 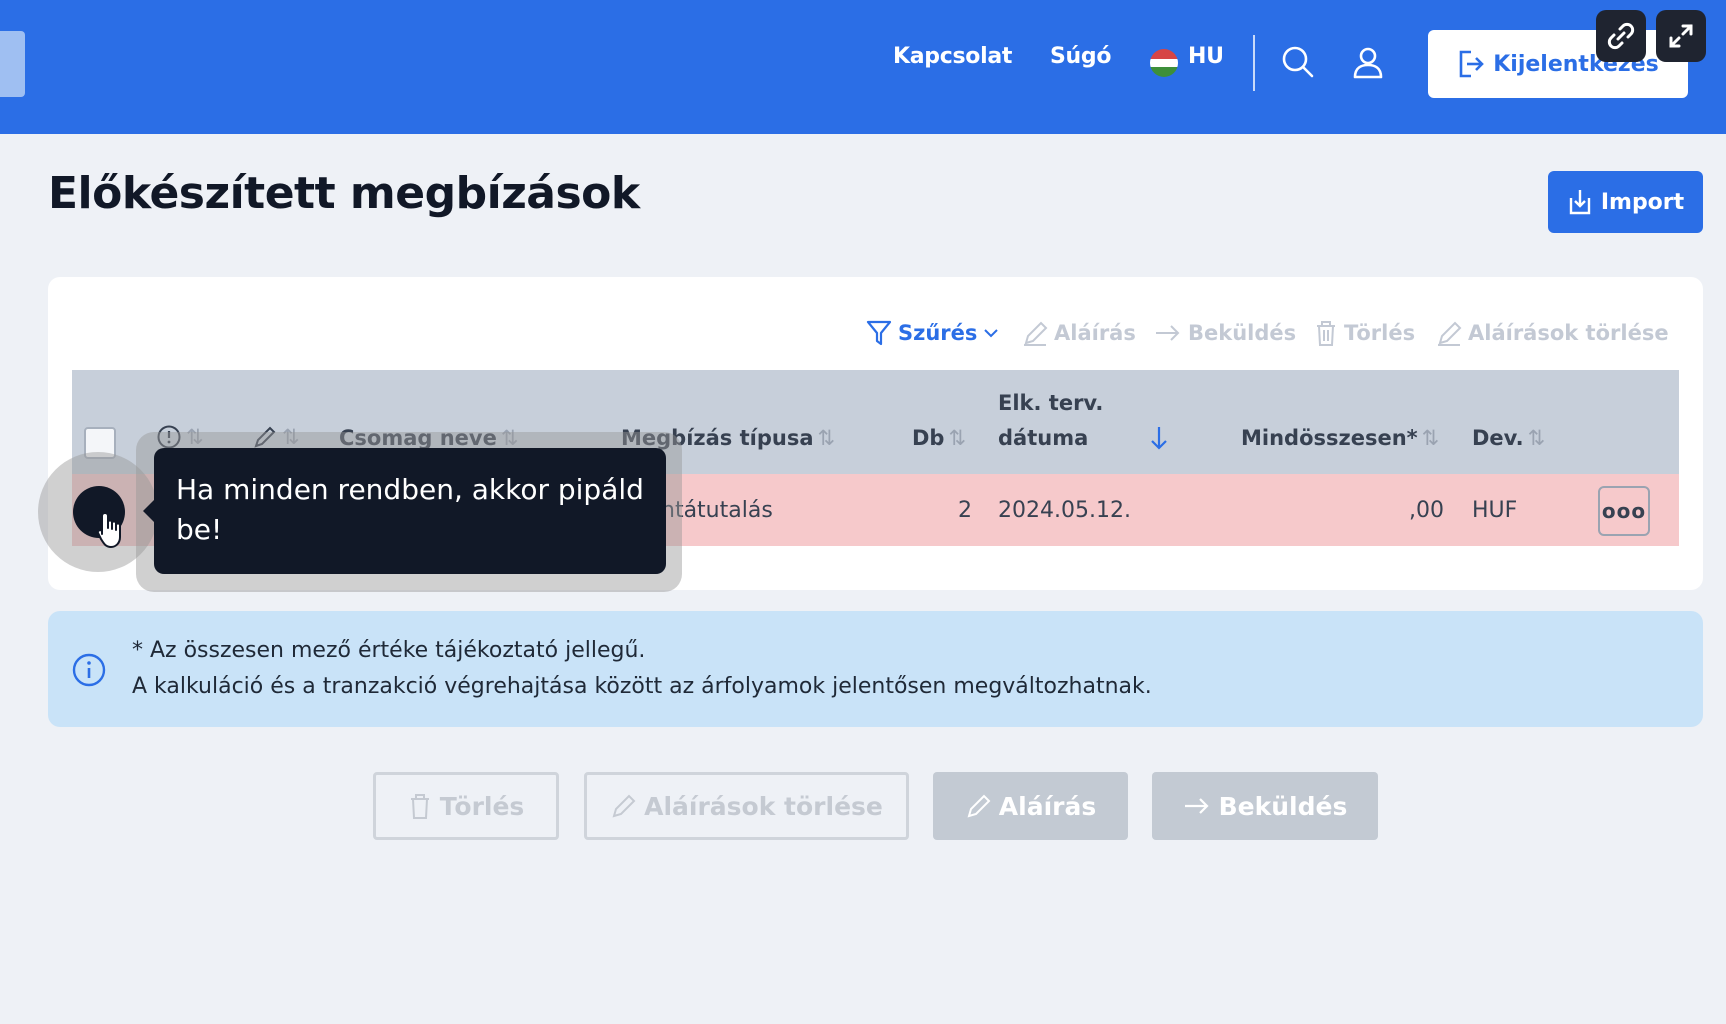 What do you see at coordinates (1642, 202) in the screenshot?
I see `import-label: Import` at bounding box center [1642, 202].